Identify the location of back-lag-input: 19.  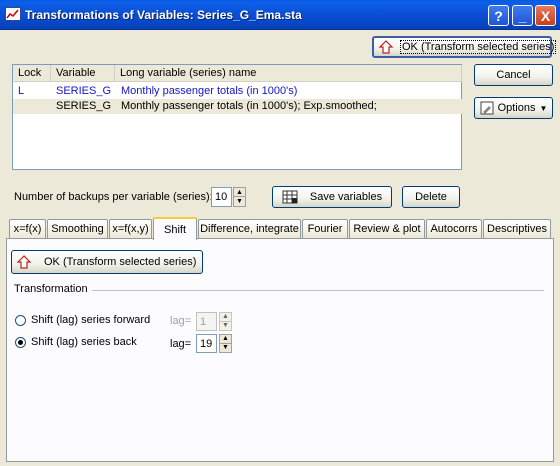
(206, 343).